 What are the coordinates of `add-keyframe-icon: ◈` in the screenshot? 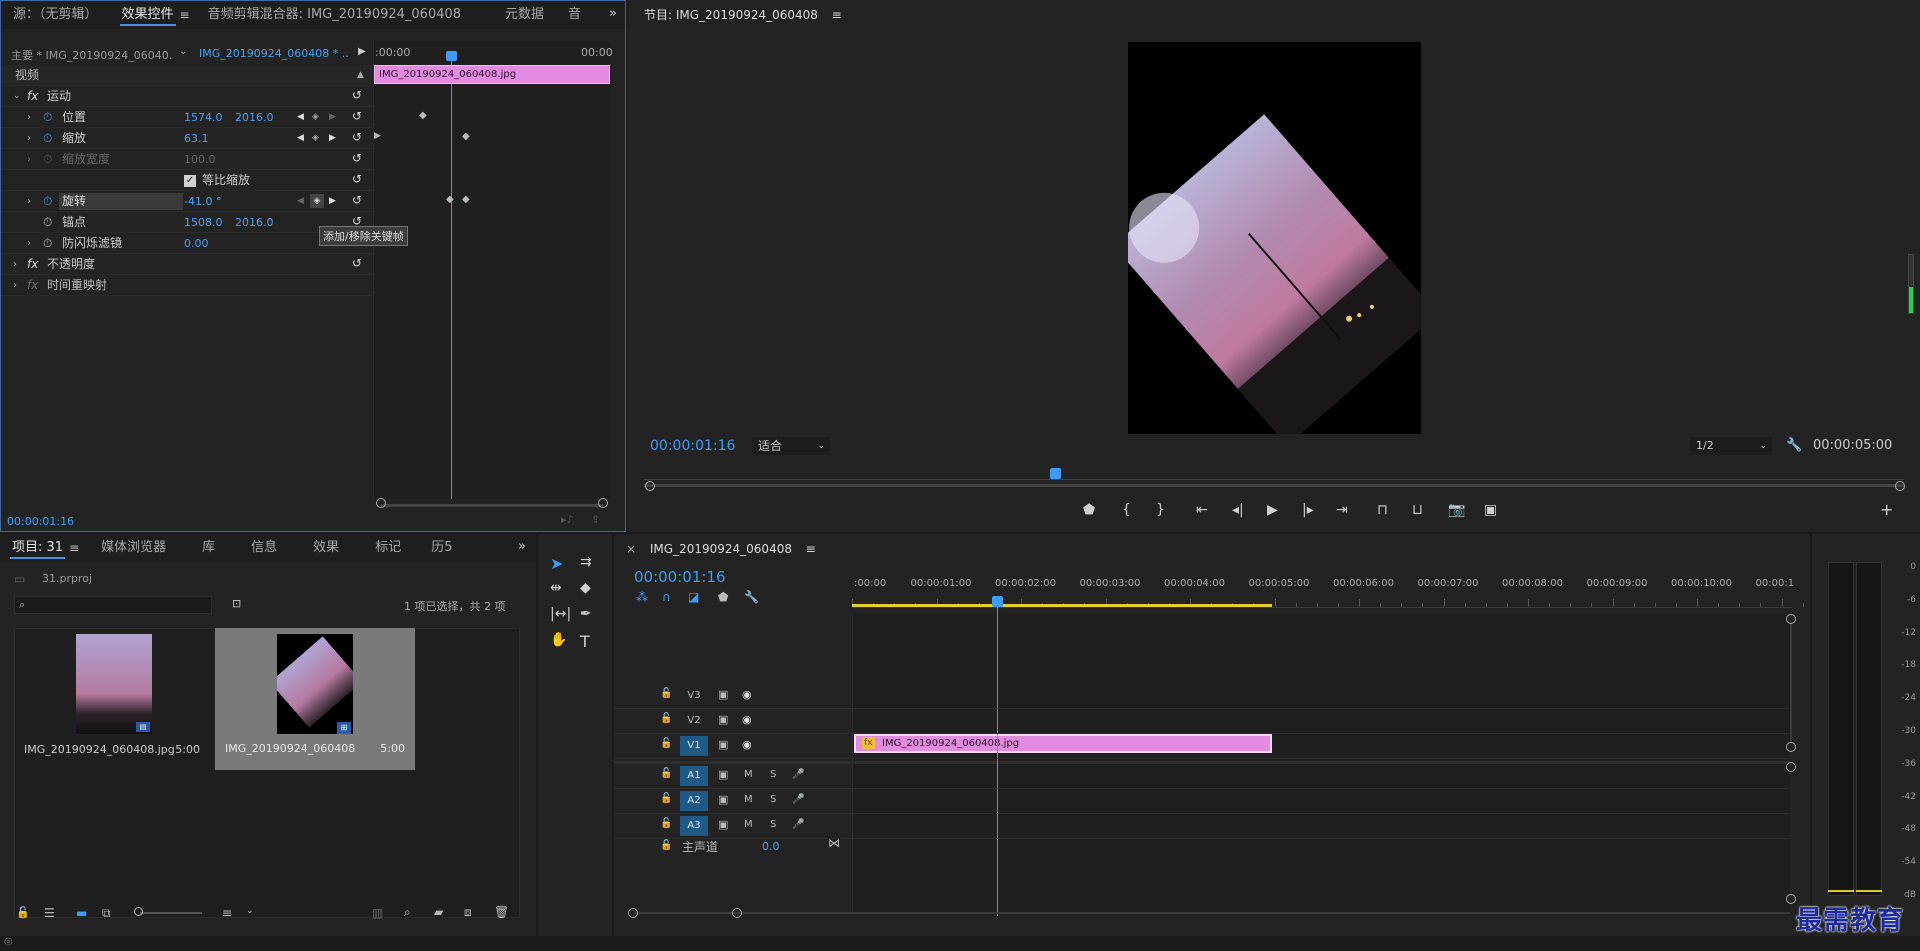 It's located at (317, 201).